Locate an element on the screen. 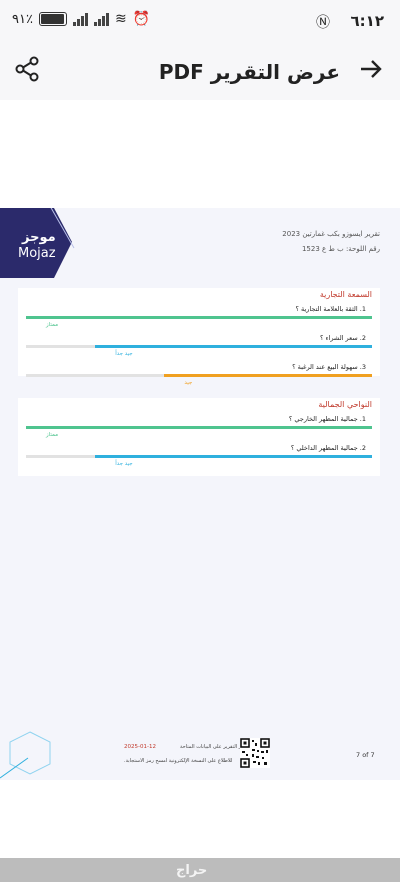  clock: ٦:١٢ is located at coordinates (367, 21).